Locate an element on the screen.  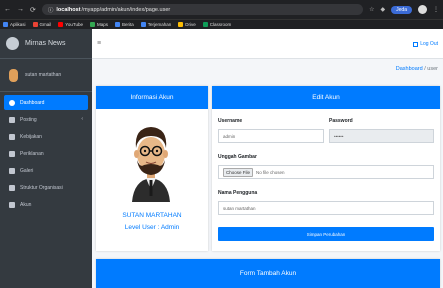
display-name-field: sutan martathan is located at coordinates (326, 208).